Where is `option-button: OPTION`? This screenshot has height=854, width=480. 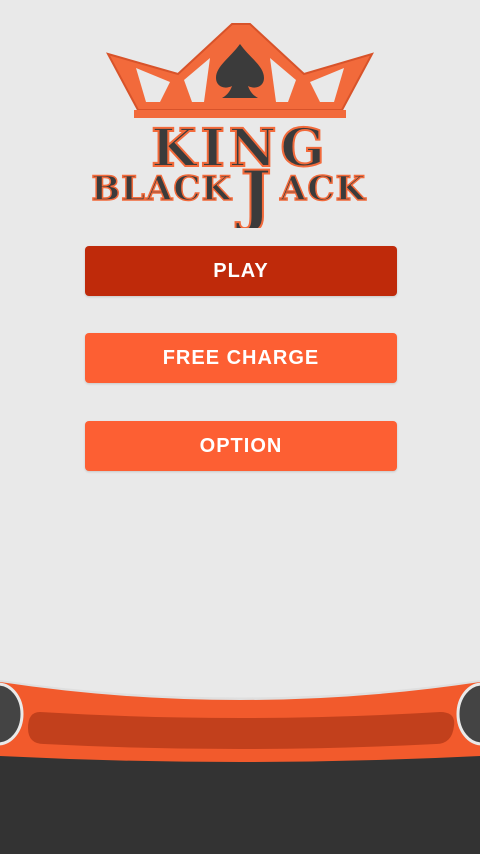
option-button: OPTION is located at coordinates (241, 446).